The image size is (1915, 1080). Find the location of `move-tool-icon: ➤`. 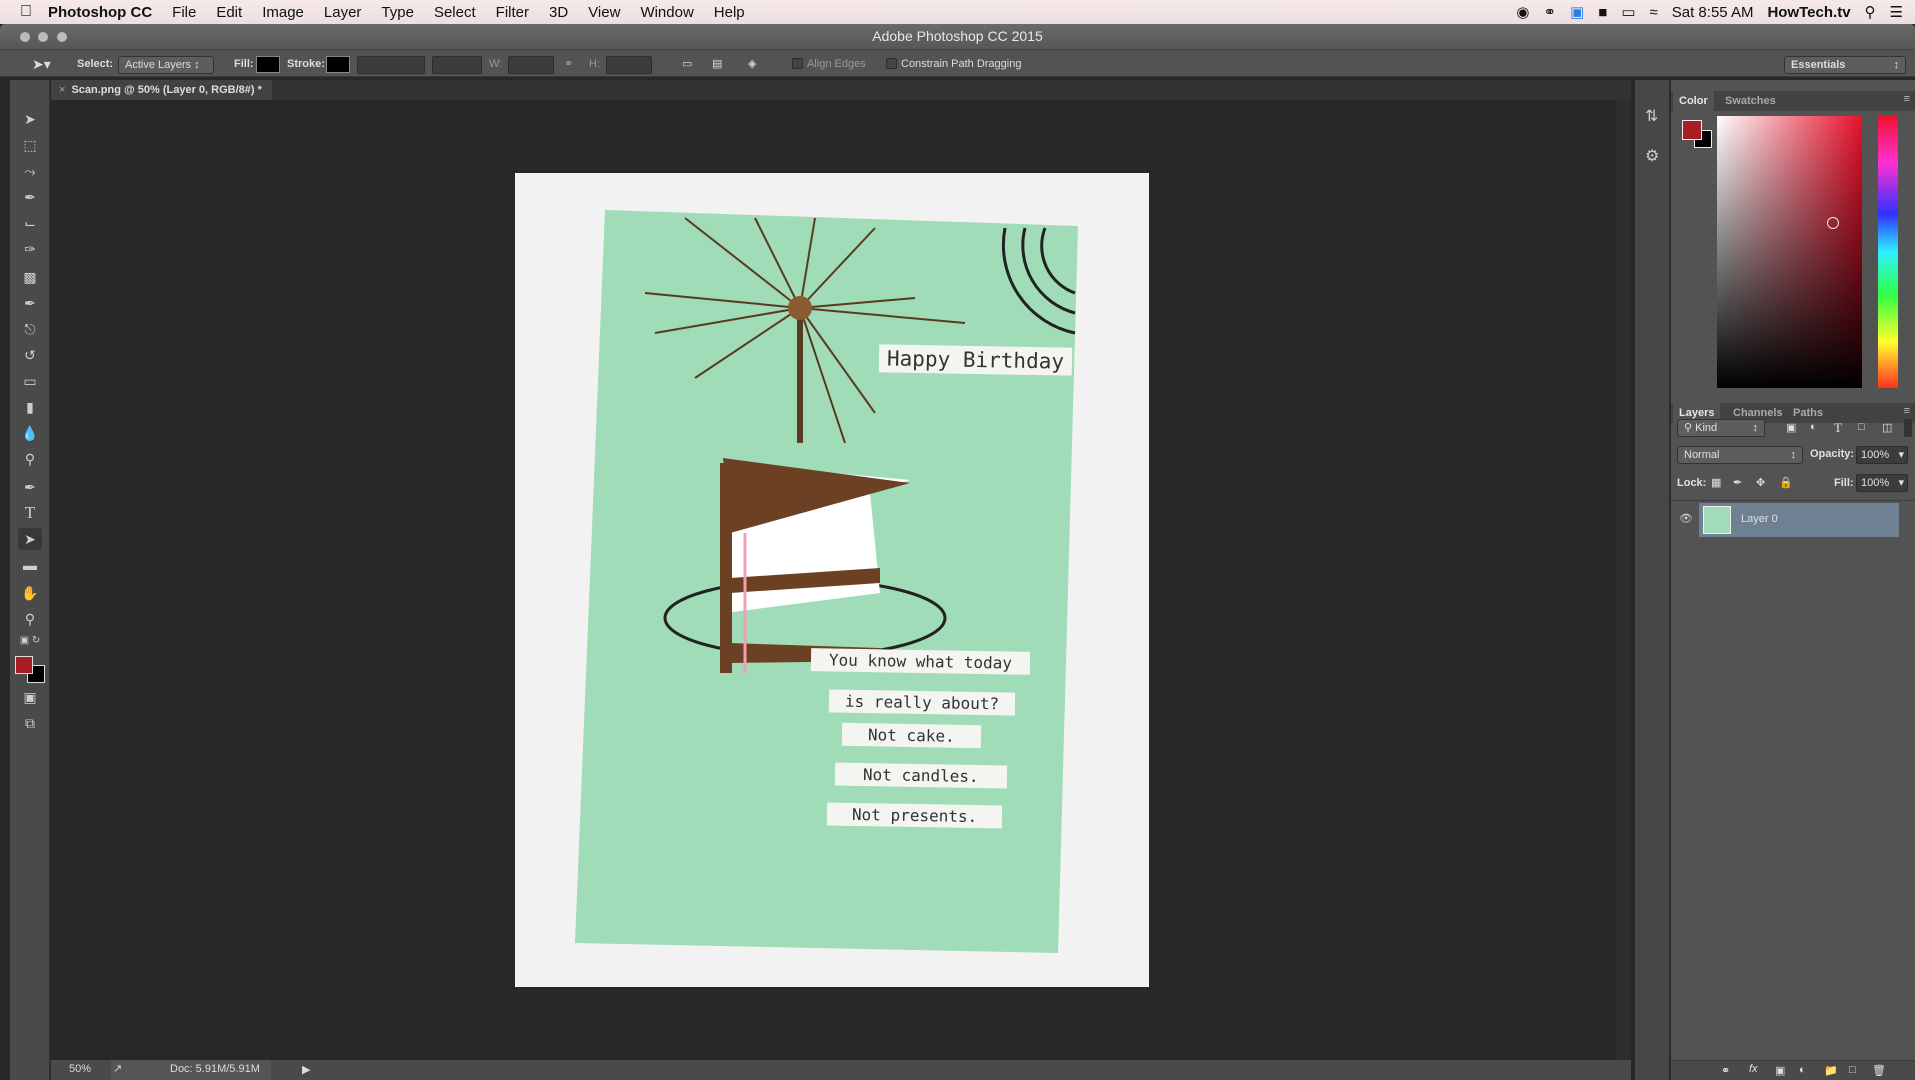

move-tool-icon: ➤ is located at coordinates (30, 119).